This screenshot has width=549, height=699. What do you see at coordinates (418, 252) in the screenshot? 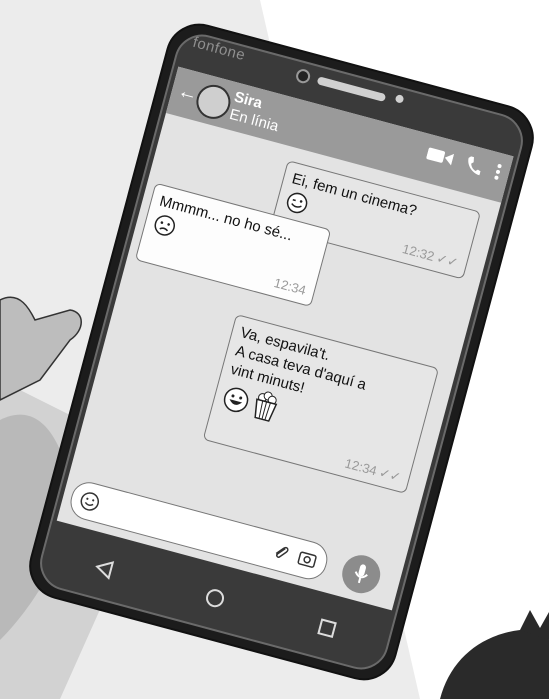
I see `message-time: 12:32` at bounding box center [418, 252].